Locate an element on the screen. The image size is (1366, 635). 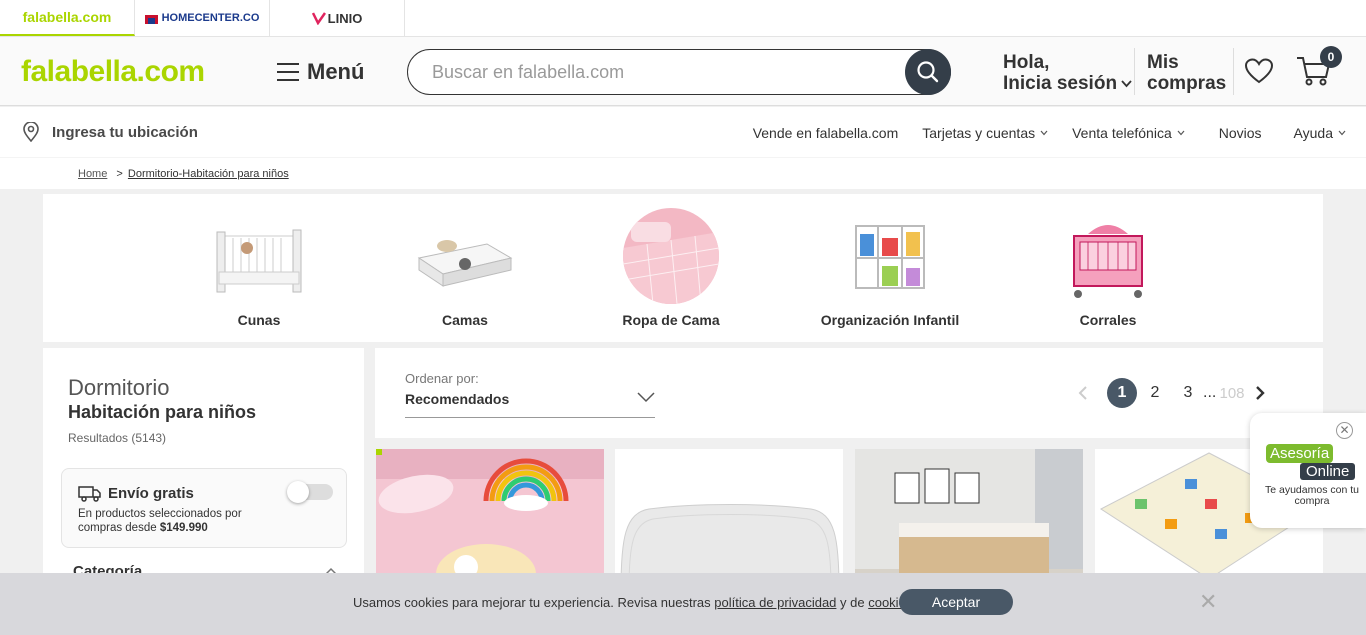
page-current: 1 is located at coordinates (1122, 393).